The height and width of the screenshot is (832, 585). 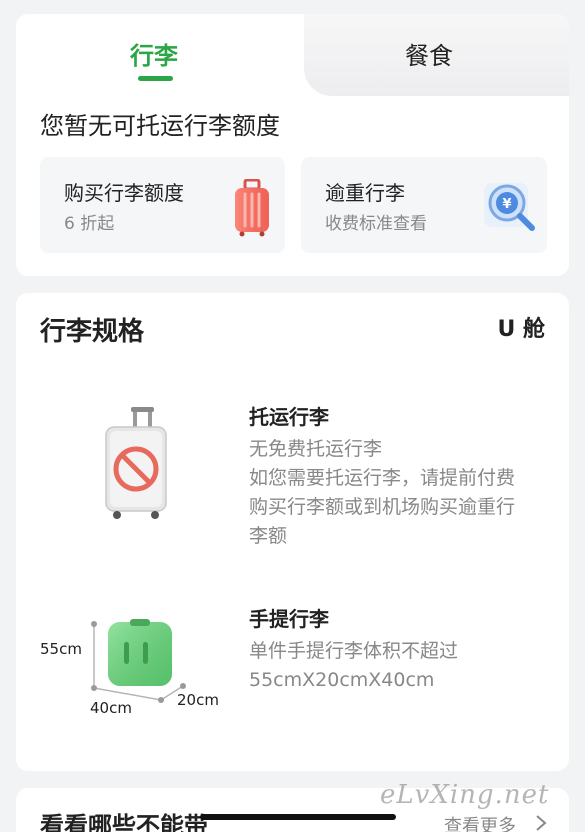 I want to click on checked-luggage-note: 如您需要托运行李，请提前付费 购买行李额或到机场购买逾重行 李额, so click(x=382, y=507).